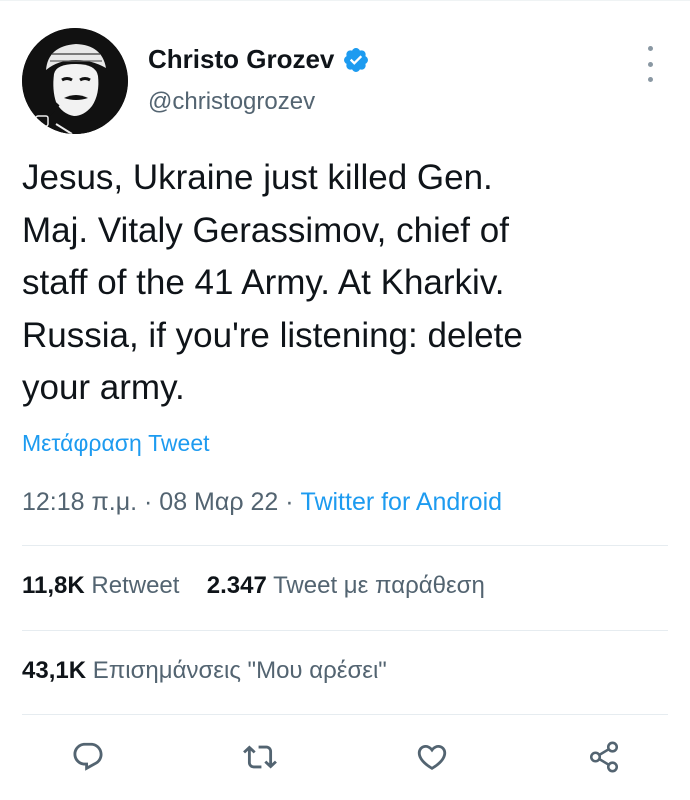 The image size is (690, 800). I want to click on retweet-quote-stats: 11,8K Retweet 2.347 Tweet με παράθεση, so click(253, 586).